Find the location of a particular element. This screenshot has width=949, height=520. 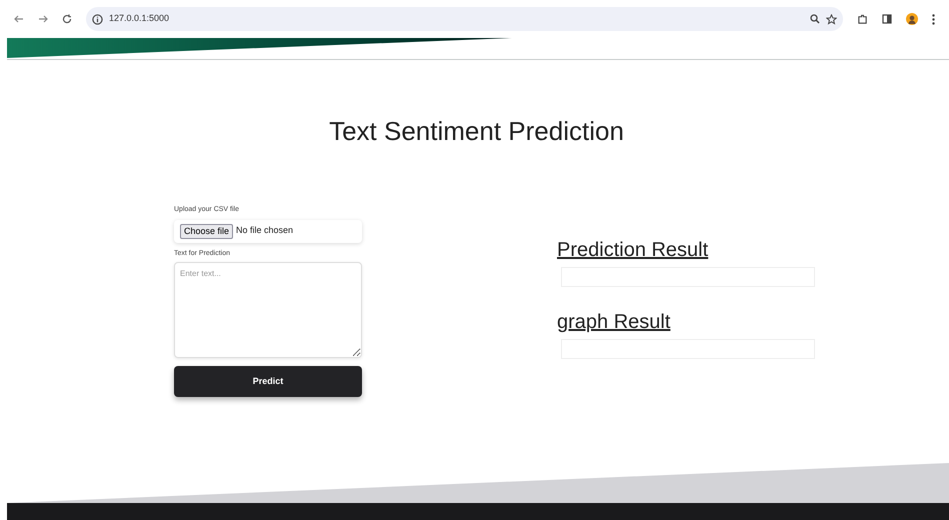

choose-file-button: Choose file is located at coordinates (207, 231).